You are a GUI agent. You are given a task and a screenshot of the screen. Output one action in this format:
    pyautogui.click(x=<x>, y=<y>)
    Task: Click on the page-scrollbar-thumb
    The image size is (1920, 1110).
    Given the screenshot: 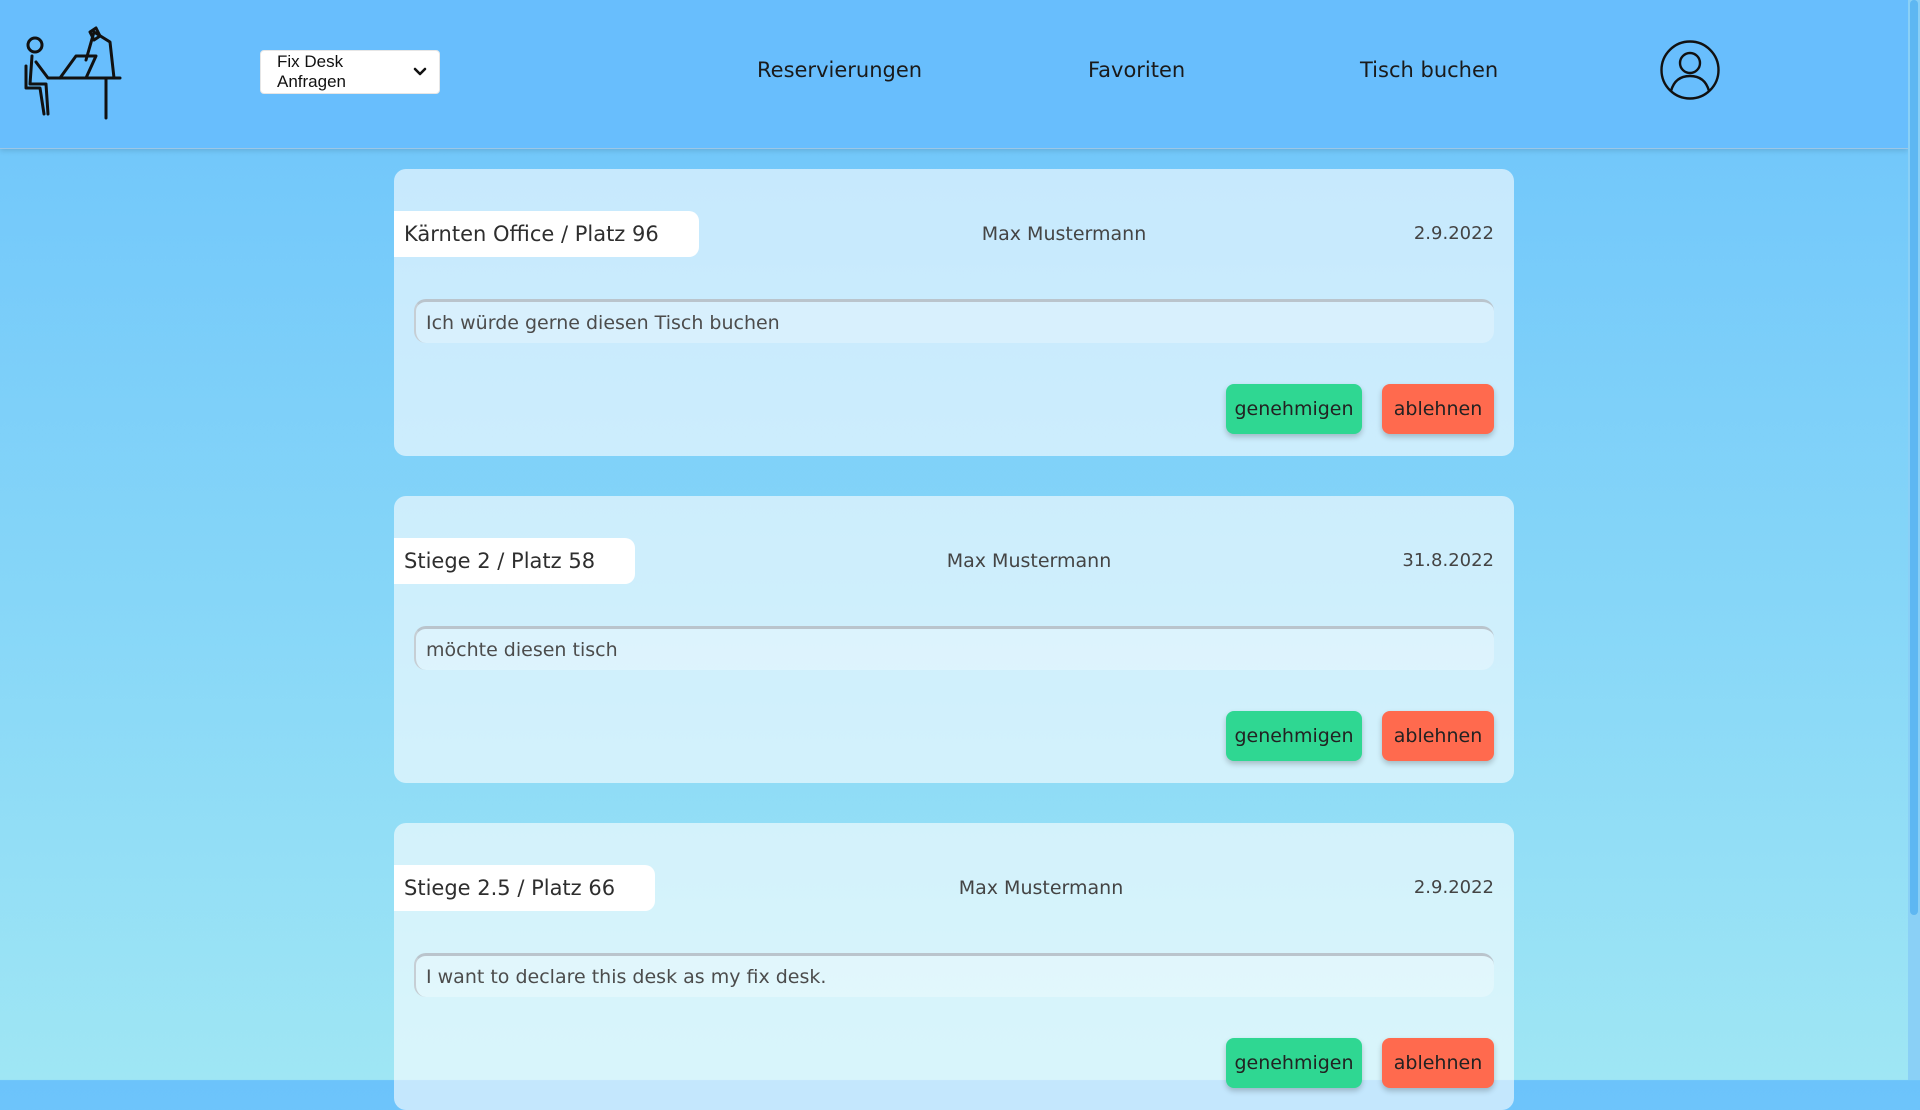 What is the action you would take?
    pyautogui.click(x=1914, y=457)
    